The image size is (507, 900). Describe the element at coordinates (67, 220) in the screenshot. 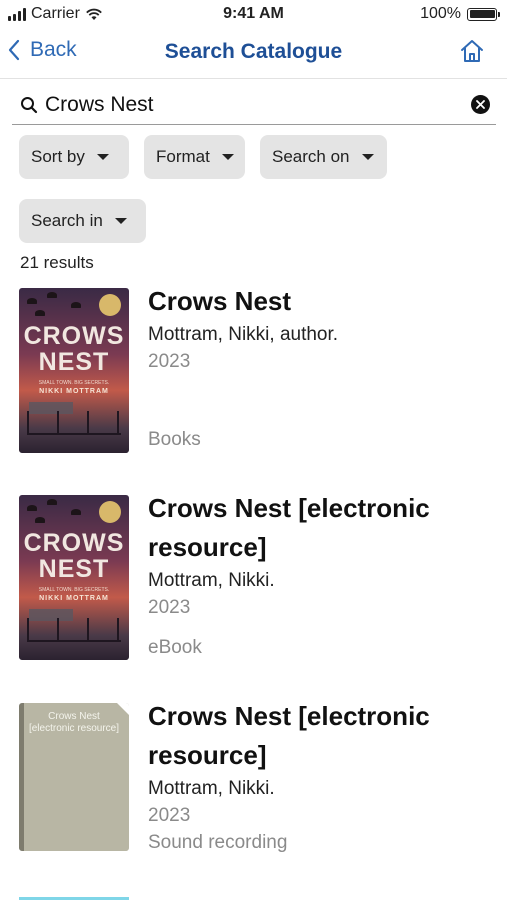

I see `search-in-label: Search in` at that location.